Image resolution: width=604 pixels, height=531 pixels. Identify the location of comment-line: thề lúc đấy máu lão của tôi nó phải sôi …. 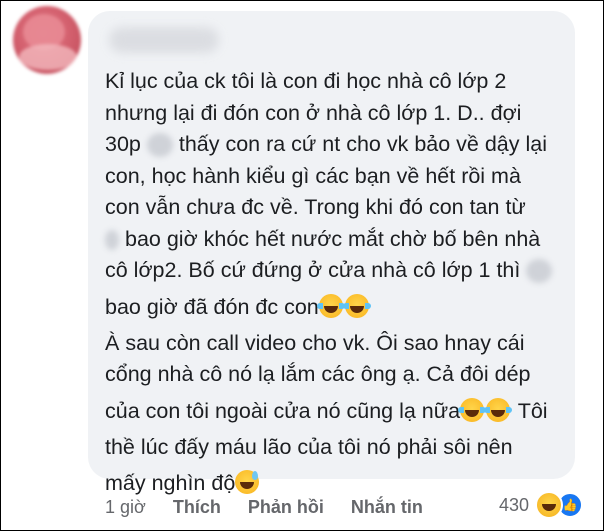
(309, 446).